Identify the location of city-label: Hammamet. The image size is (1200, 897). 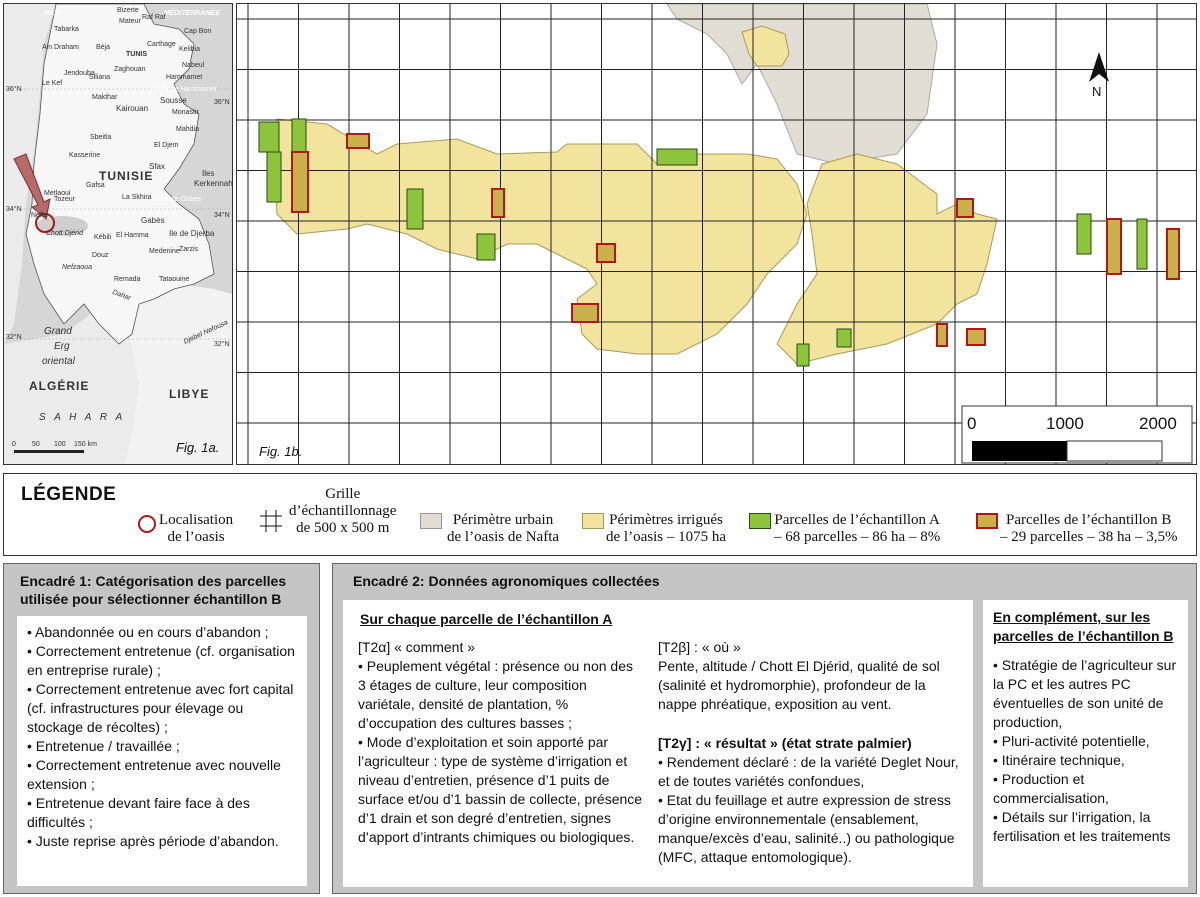
(184, 77).